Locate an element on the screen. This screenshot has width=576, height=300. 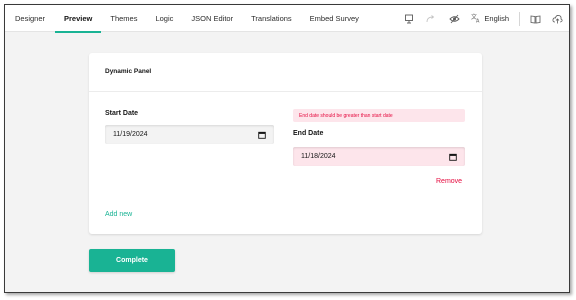
tab-embed-survey: Embed Survey is located at coordinates (334, 18).